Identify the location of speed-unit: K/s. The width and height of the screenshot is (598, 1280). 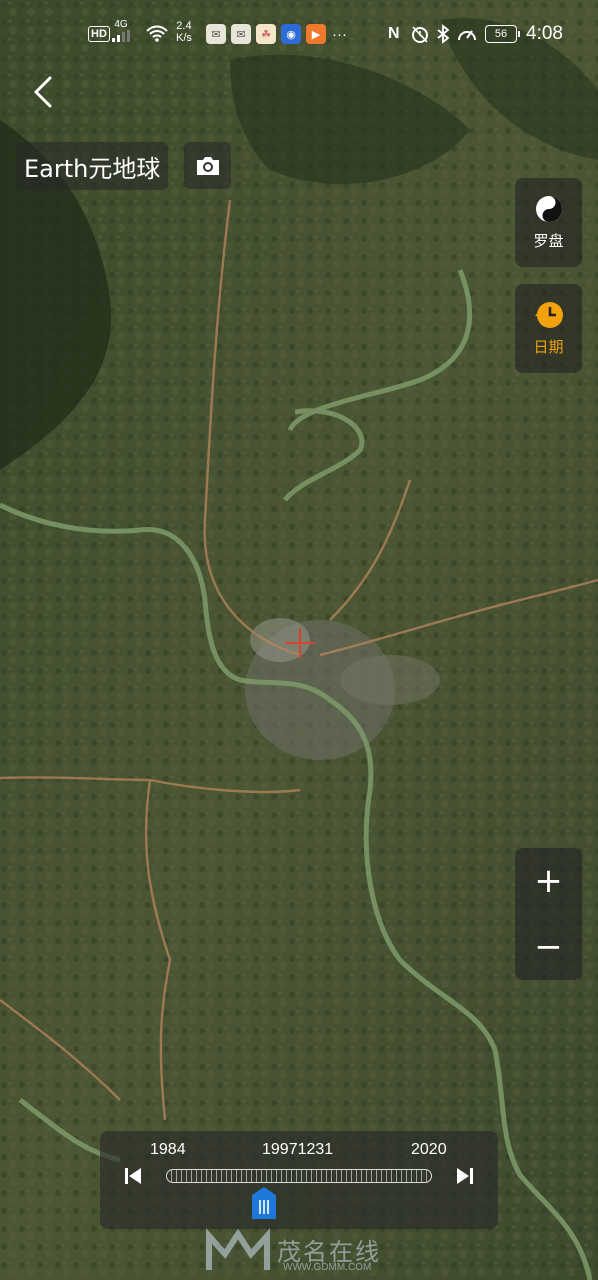
(184, 38).